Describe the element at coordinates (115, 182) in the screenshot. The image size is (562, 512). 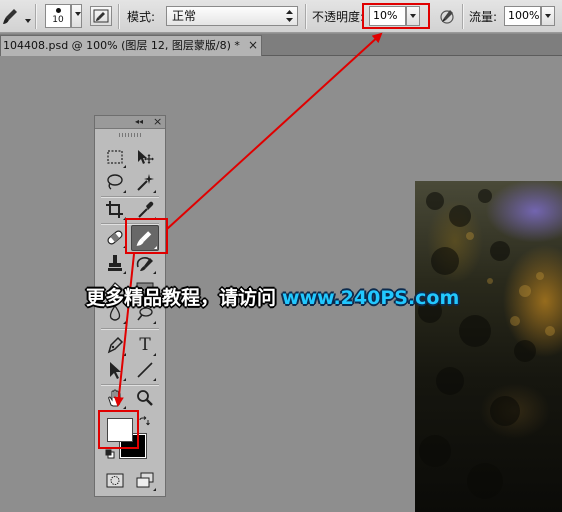
I see `lasso-tool` at that location.